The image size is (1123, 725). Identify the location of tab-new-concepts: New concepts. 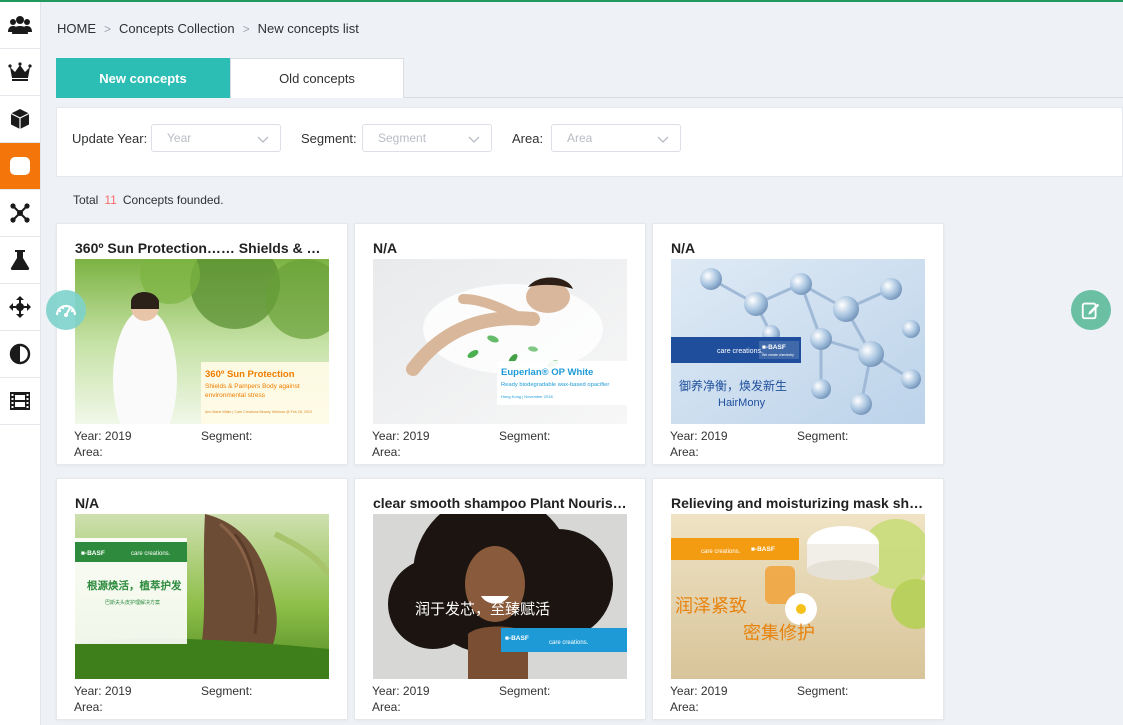
(143, 78).